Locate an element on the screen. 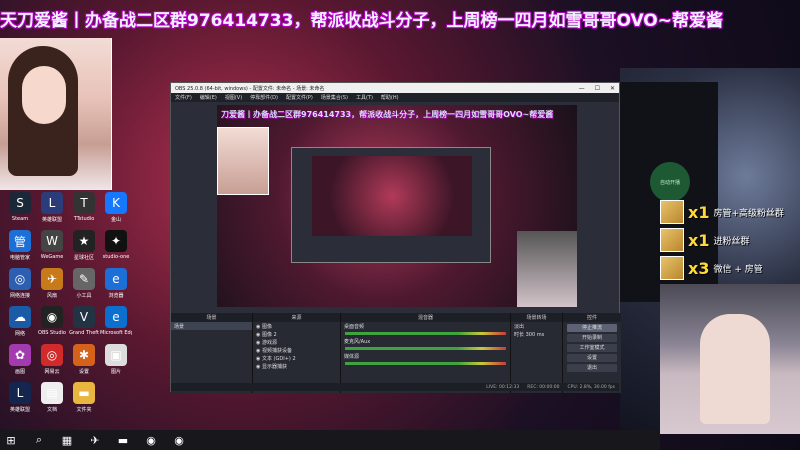 This screenshot has width=800, height=450. menu-item: 场景集合(S) is located at coordinates (334, 97).